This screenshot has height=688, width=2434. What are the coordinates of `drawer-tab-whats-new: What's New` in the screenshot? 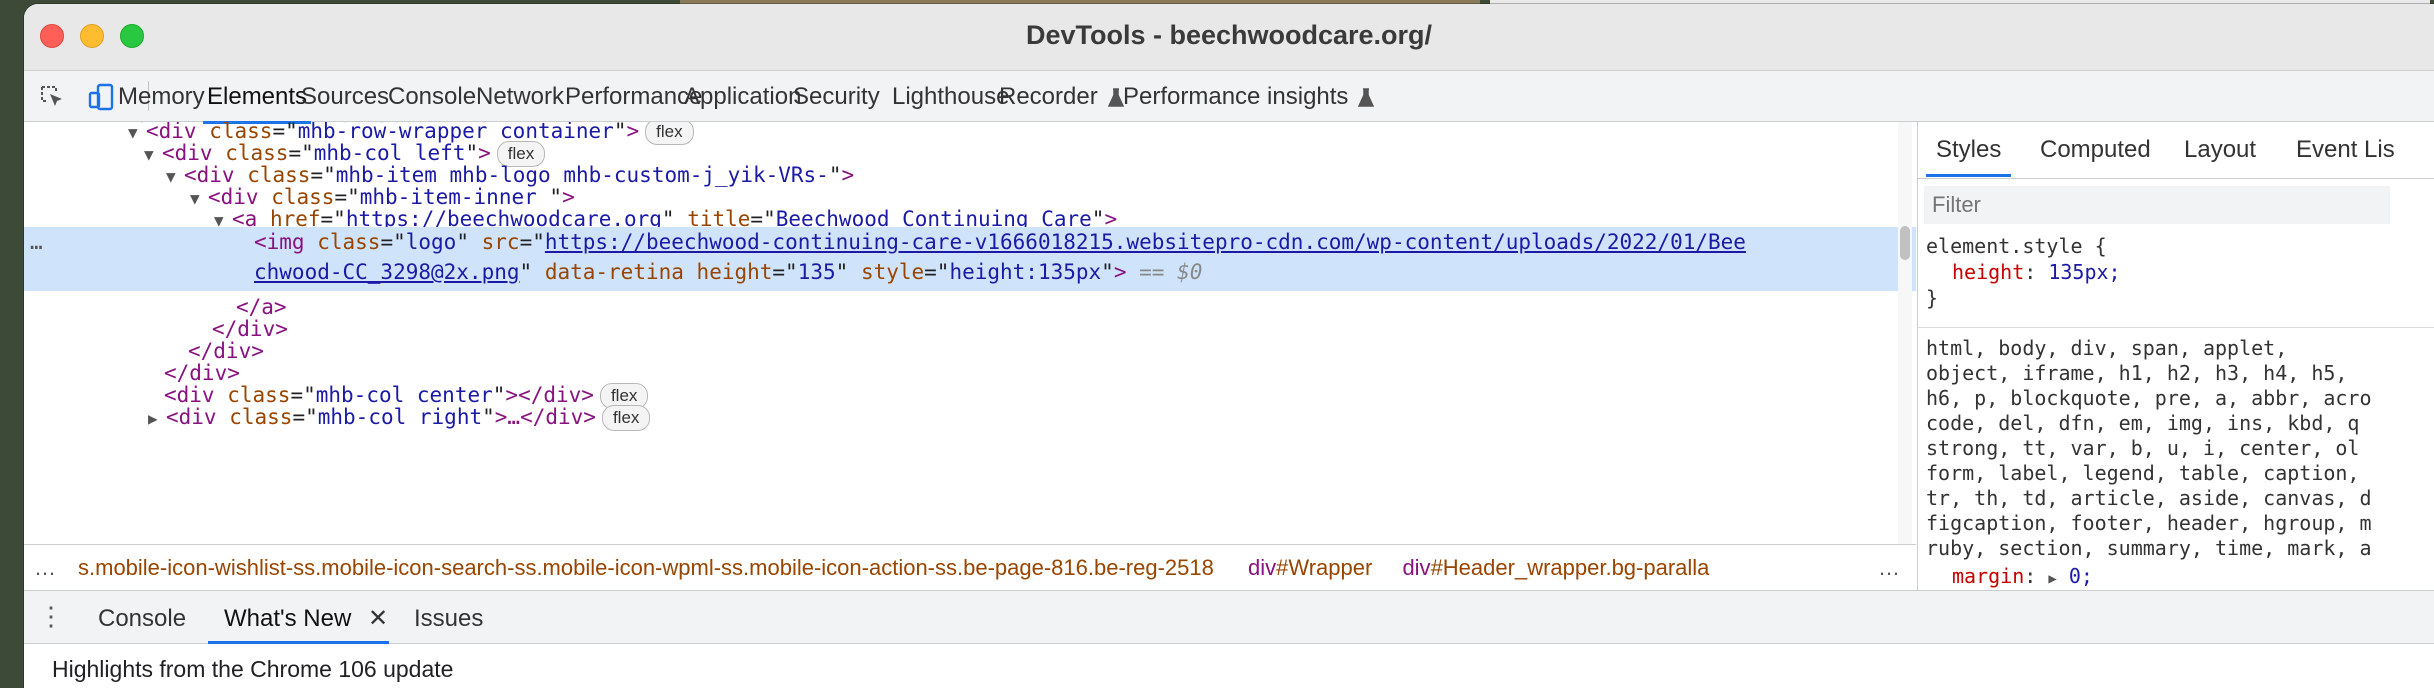 It's located at (298, 624).